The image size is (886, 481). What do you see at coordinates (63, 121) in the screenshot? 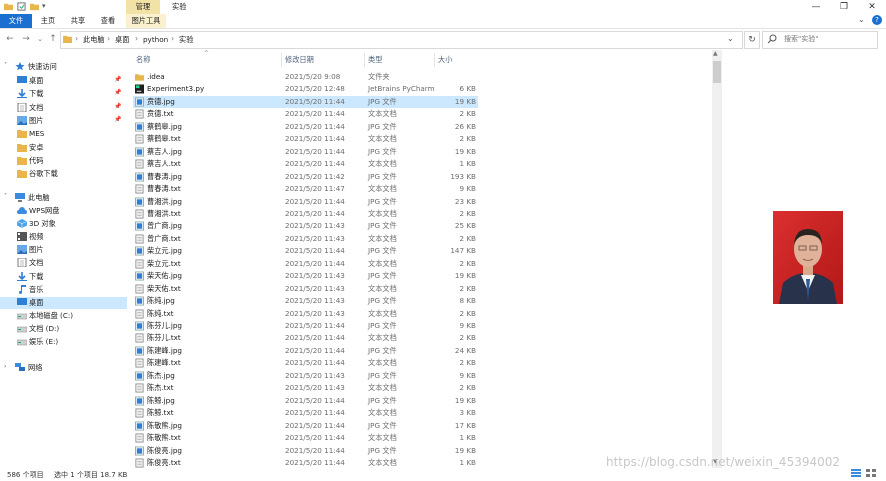
I see `nav-item: 图片 📌` at bounding box center [63, 121].